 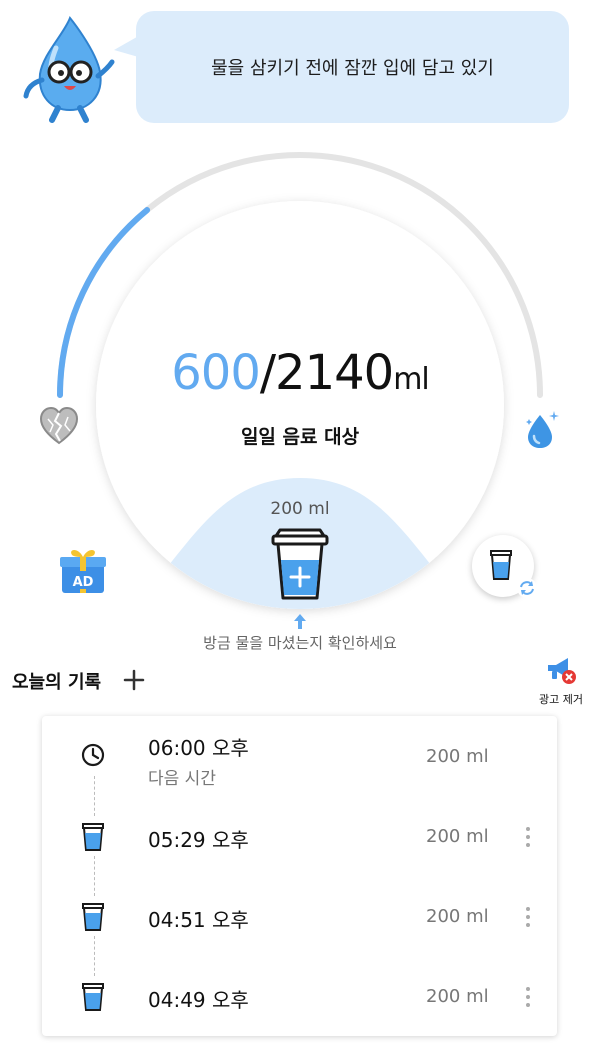 I want to click on remove-ads-button: 광고 제거, so click(x=561, y=682).